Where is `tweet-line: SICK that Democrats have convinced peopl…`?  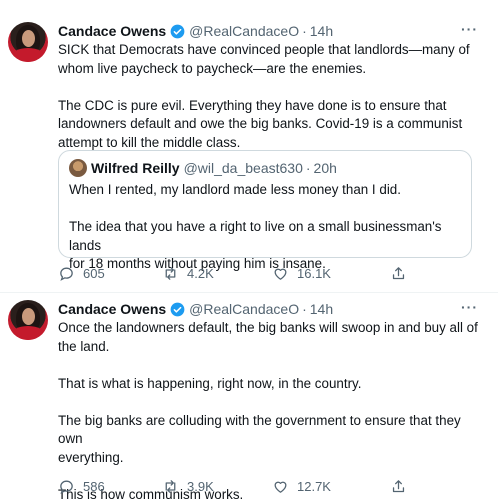 tweet-line: SICK that Democrats have convinced peopl… is located at coordinates (264, 49).